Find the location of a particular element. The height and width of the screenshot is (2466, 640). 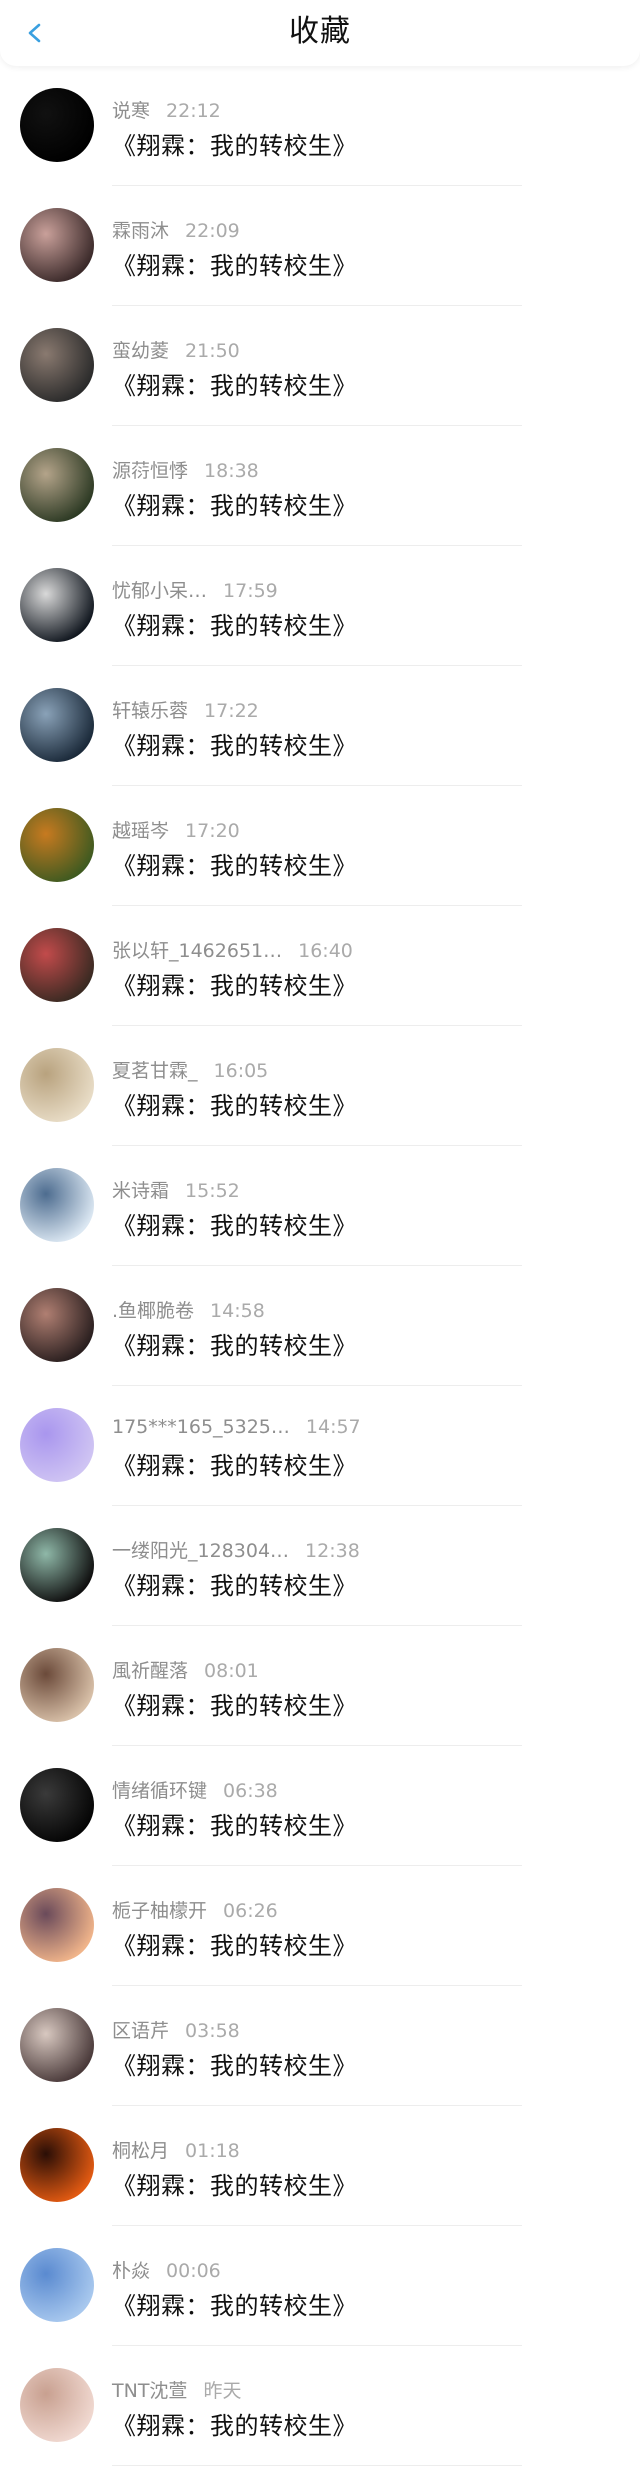

list-item: 風祈醒落 08:01 《翔霖：我的转校生》 is located at coordinates (320, 1686).